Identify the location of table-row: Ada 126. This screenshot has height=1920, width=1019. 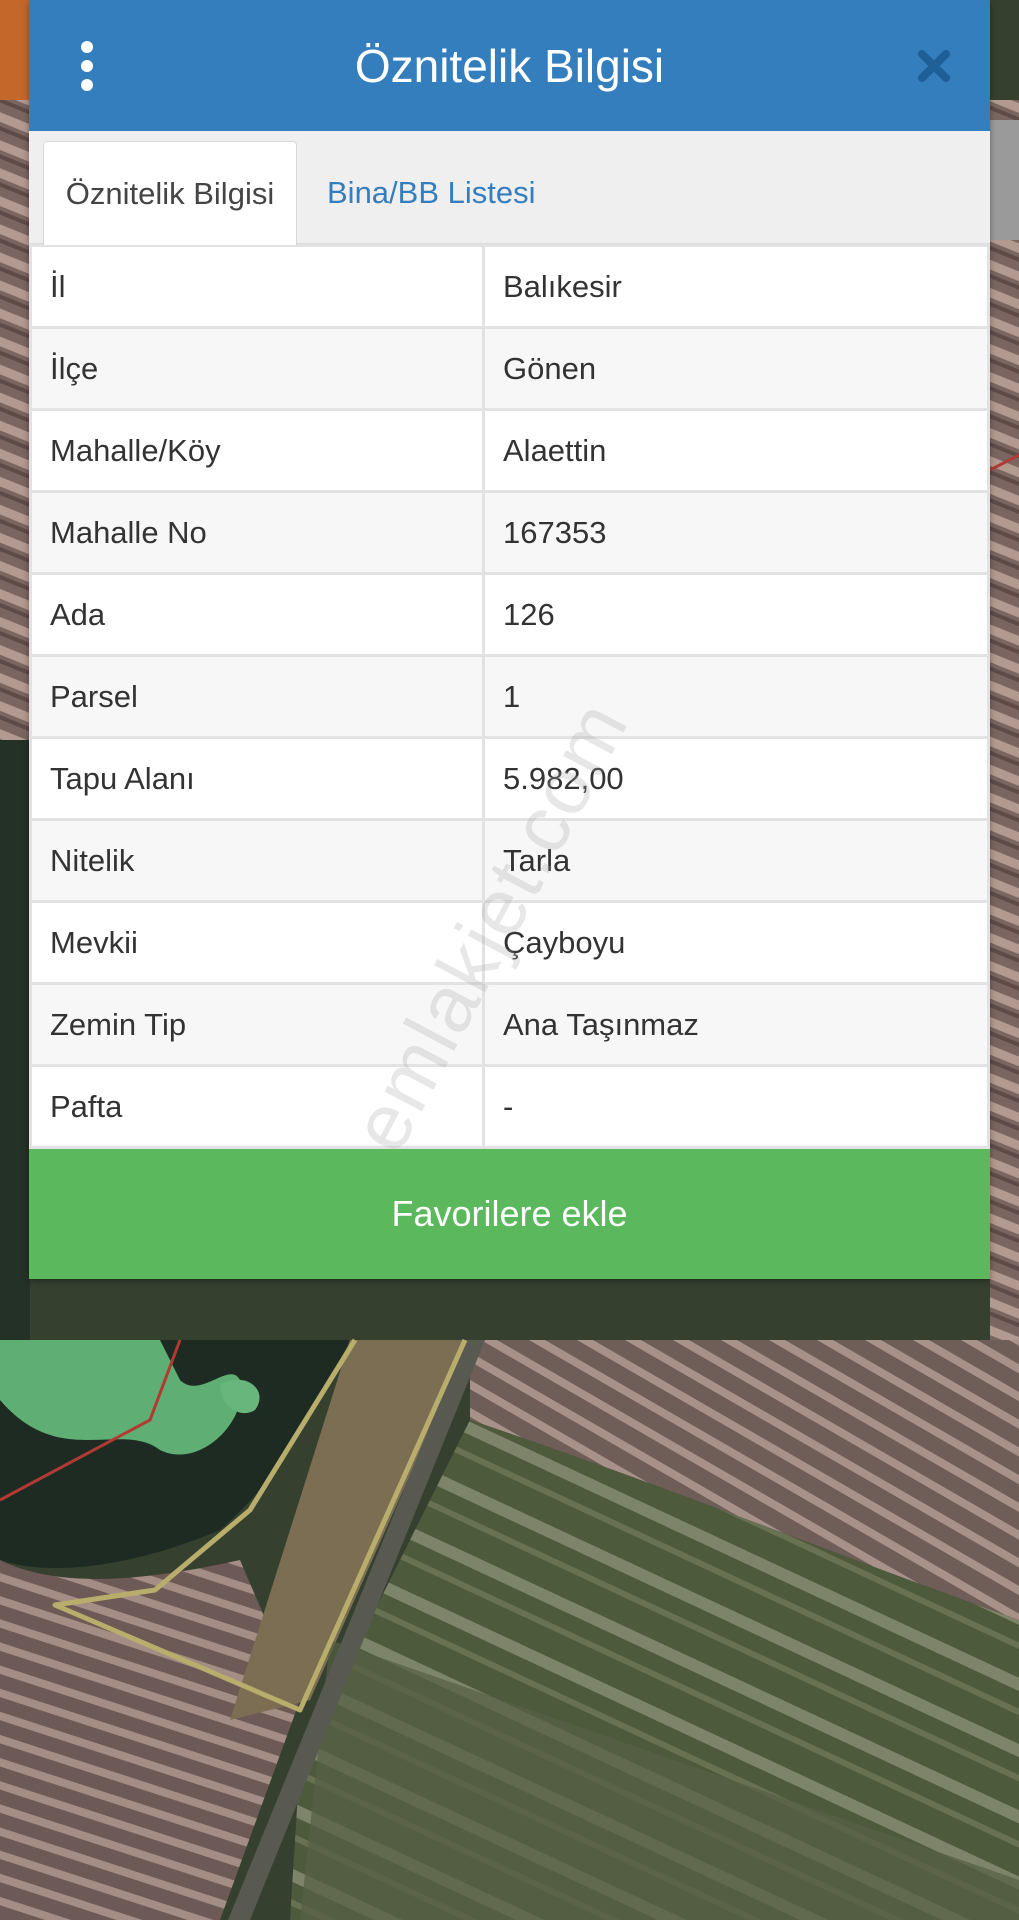
(509, 614).